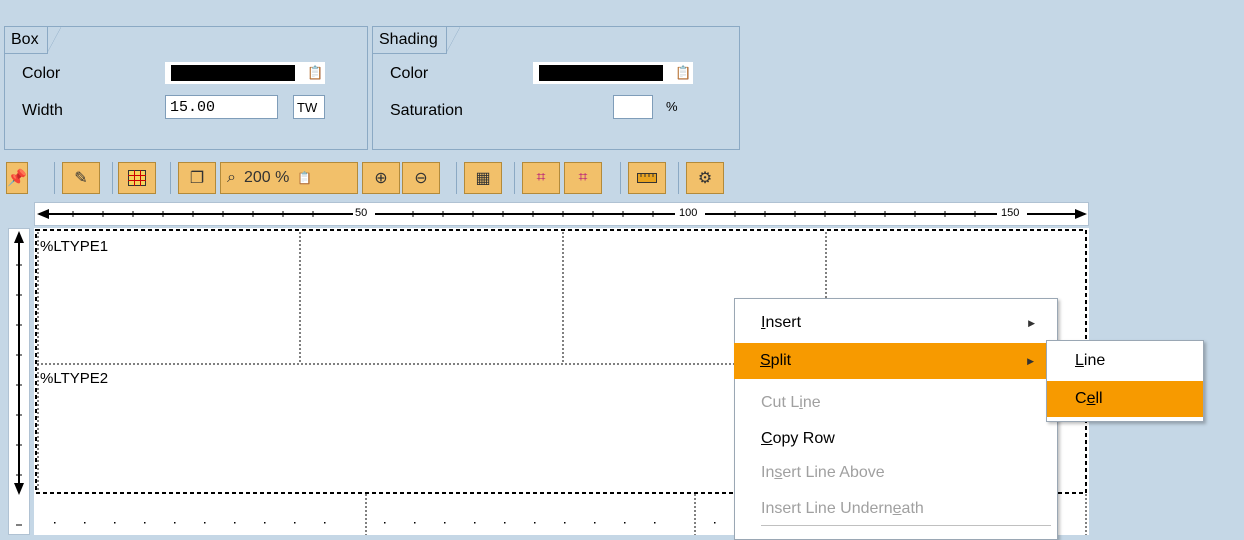 The image size is (1244, 540). What do you see at coordinates (896, 509) in the screenshot?
I see `menu-item-insert-line-underneath: Insert Line Underneath` at bounding box center [896, 509].